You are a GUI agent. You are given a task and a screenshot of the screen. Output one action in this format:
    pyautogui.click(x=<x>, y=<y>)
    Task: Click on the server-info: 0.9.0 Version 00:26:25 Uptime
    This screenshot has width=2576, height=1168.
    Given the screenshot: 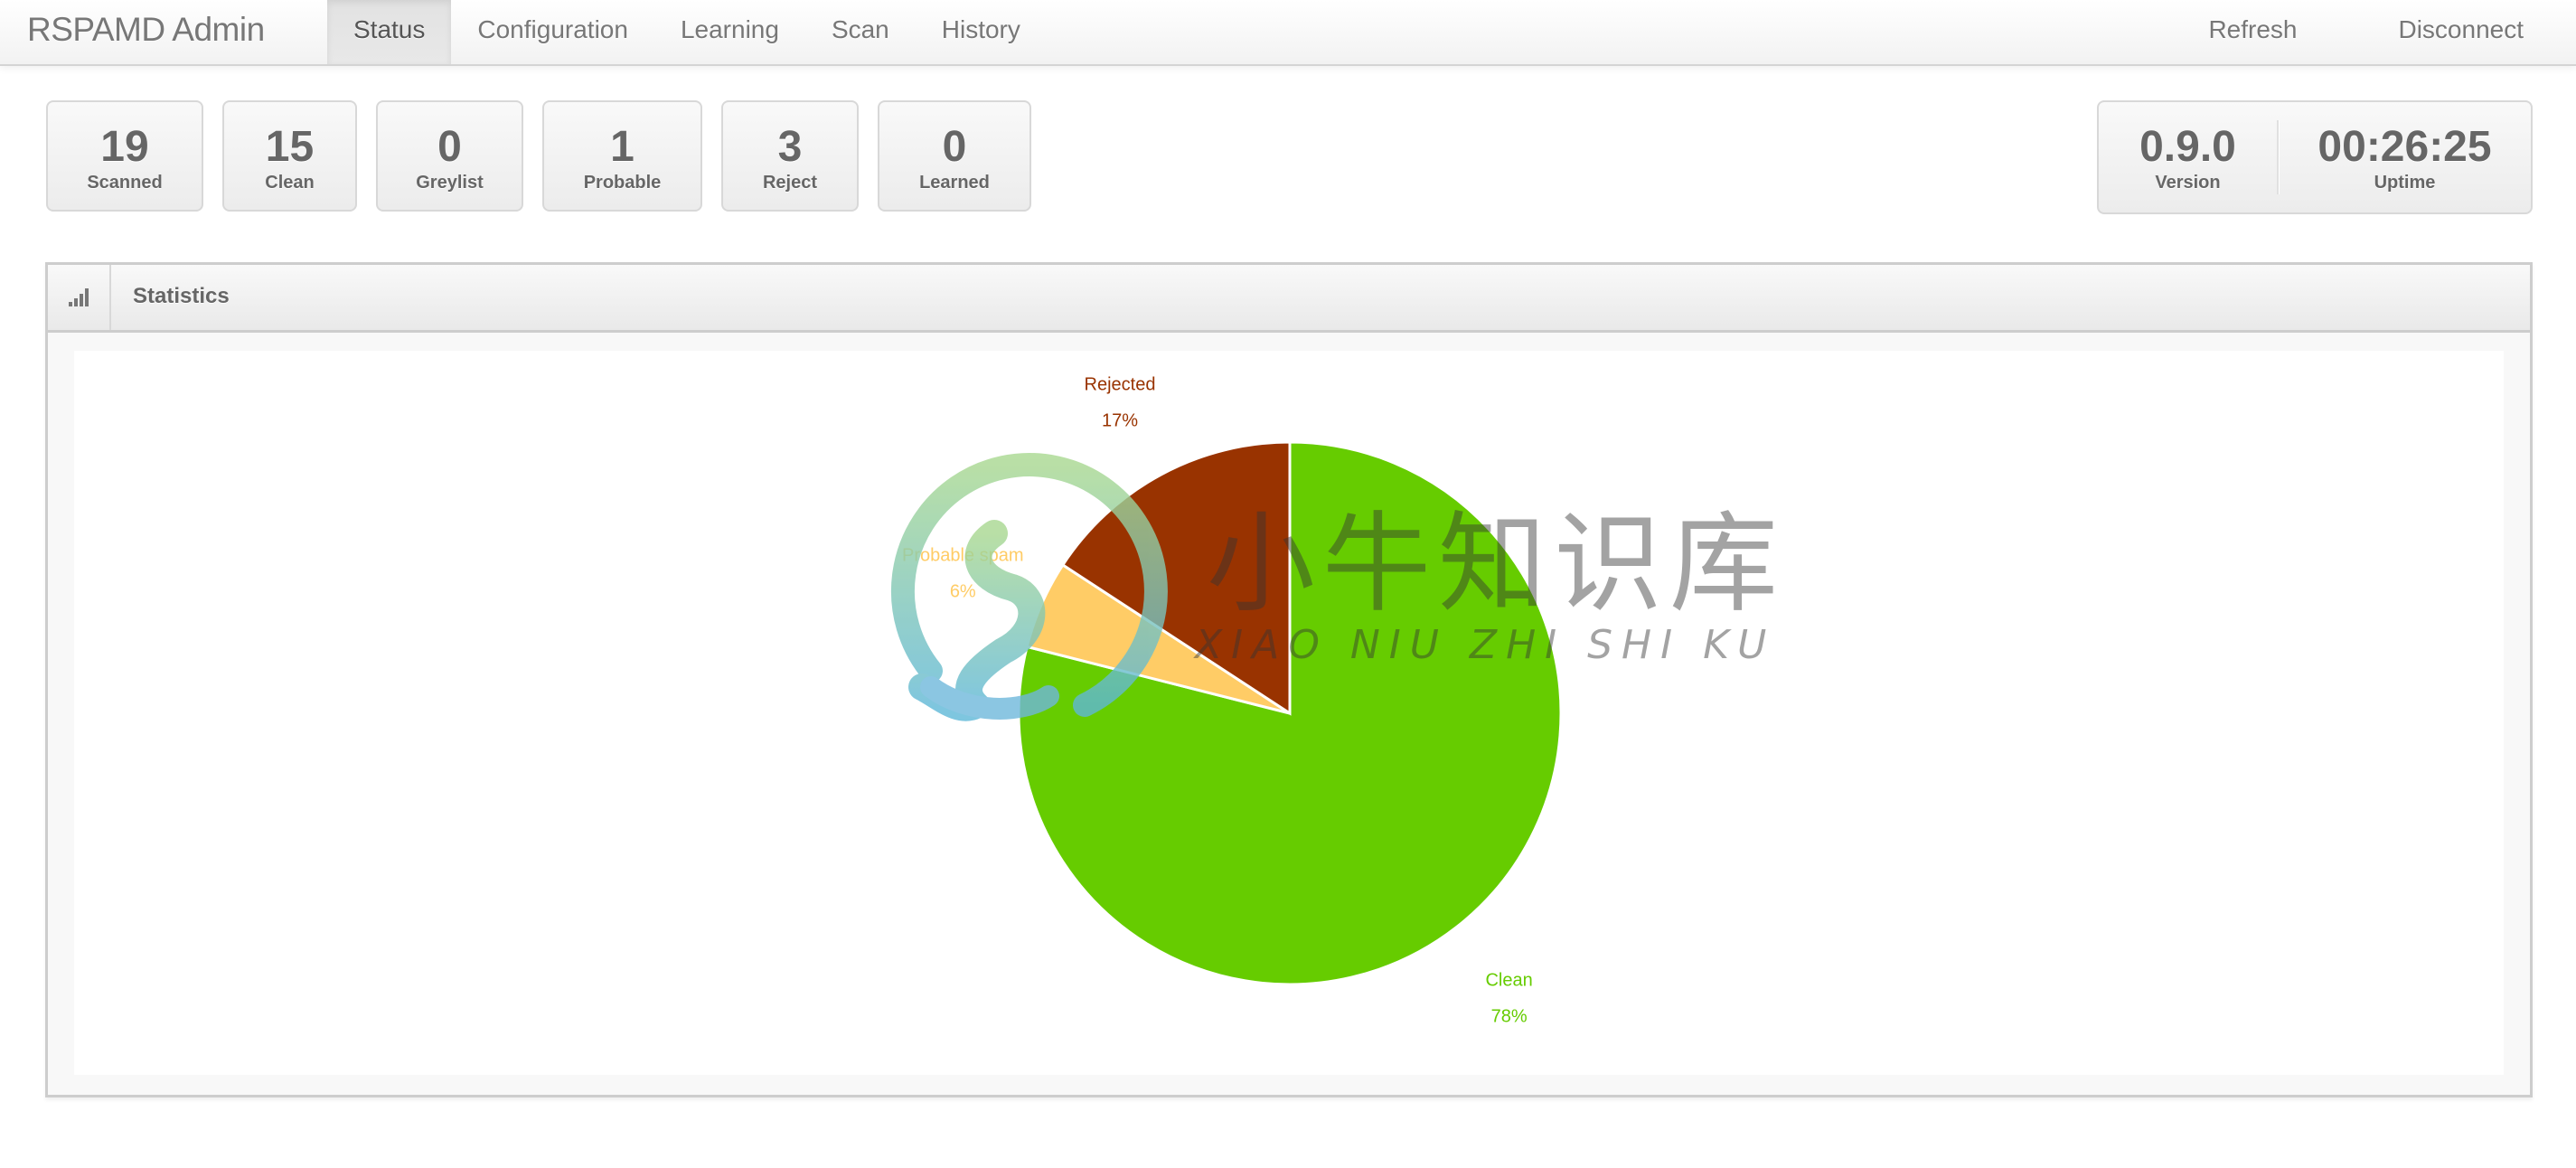 What is the action you would take?
    pyautogui.click(x=2315, y=157)
    